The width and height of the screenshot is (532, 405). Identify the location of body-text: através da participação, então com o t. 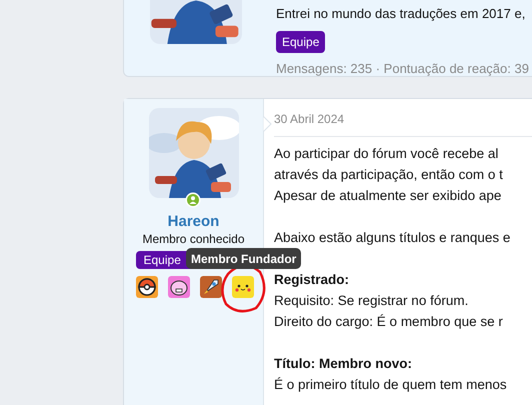
(389, 175).